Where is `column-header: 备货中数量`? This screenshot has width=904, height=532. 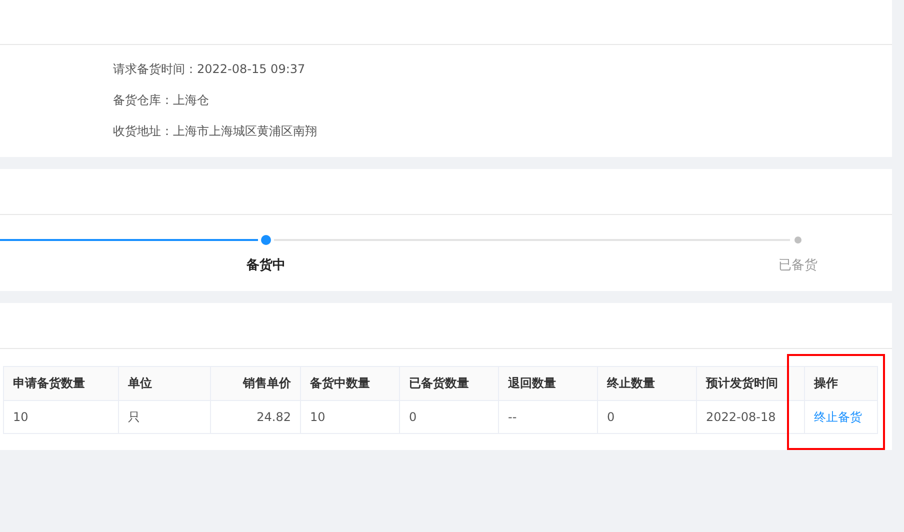
column-header: 备货中数量 is located at coordinates (350, 383).